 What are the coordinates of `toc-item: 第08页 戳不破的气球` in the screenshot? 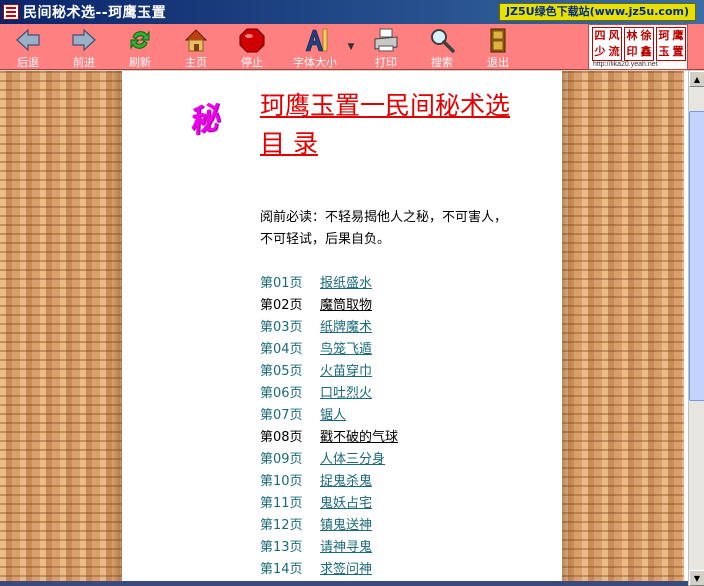 It's located at (329, 438).